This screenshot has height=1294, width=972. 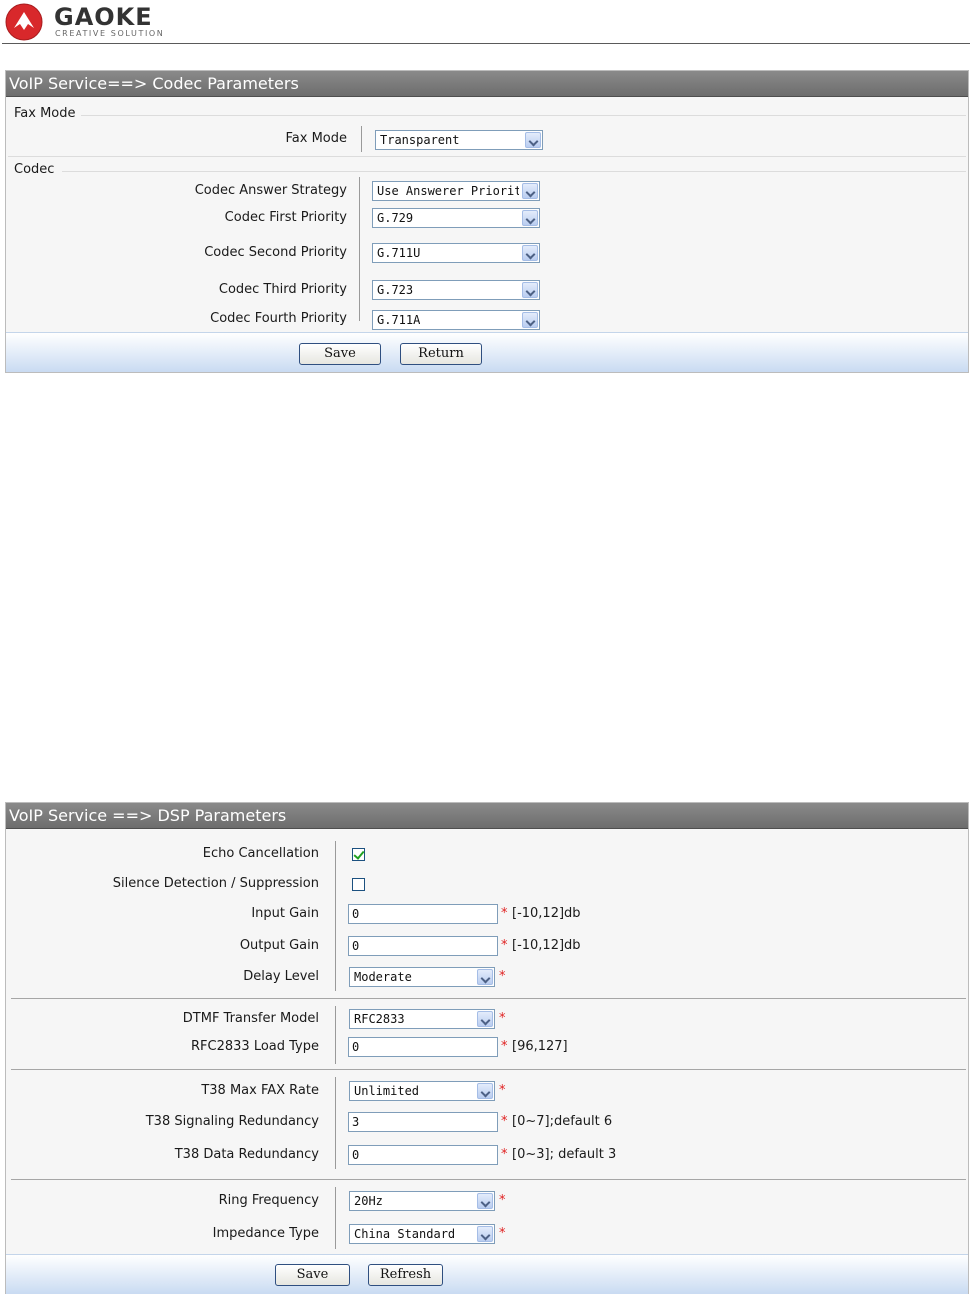 I want to click on codec-second-priority-select: G.711U, so click(x=456, y=253).